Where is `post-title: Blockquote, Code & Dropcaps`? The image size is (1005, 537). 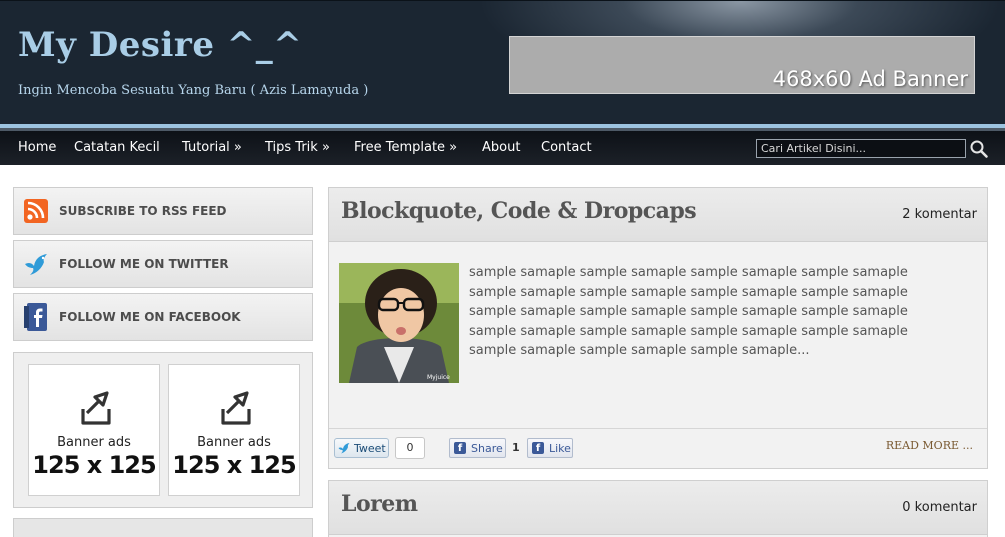 post-title: Blockquote, Code & Dropcaps is located at coordinates (519, 211).